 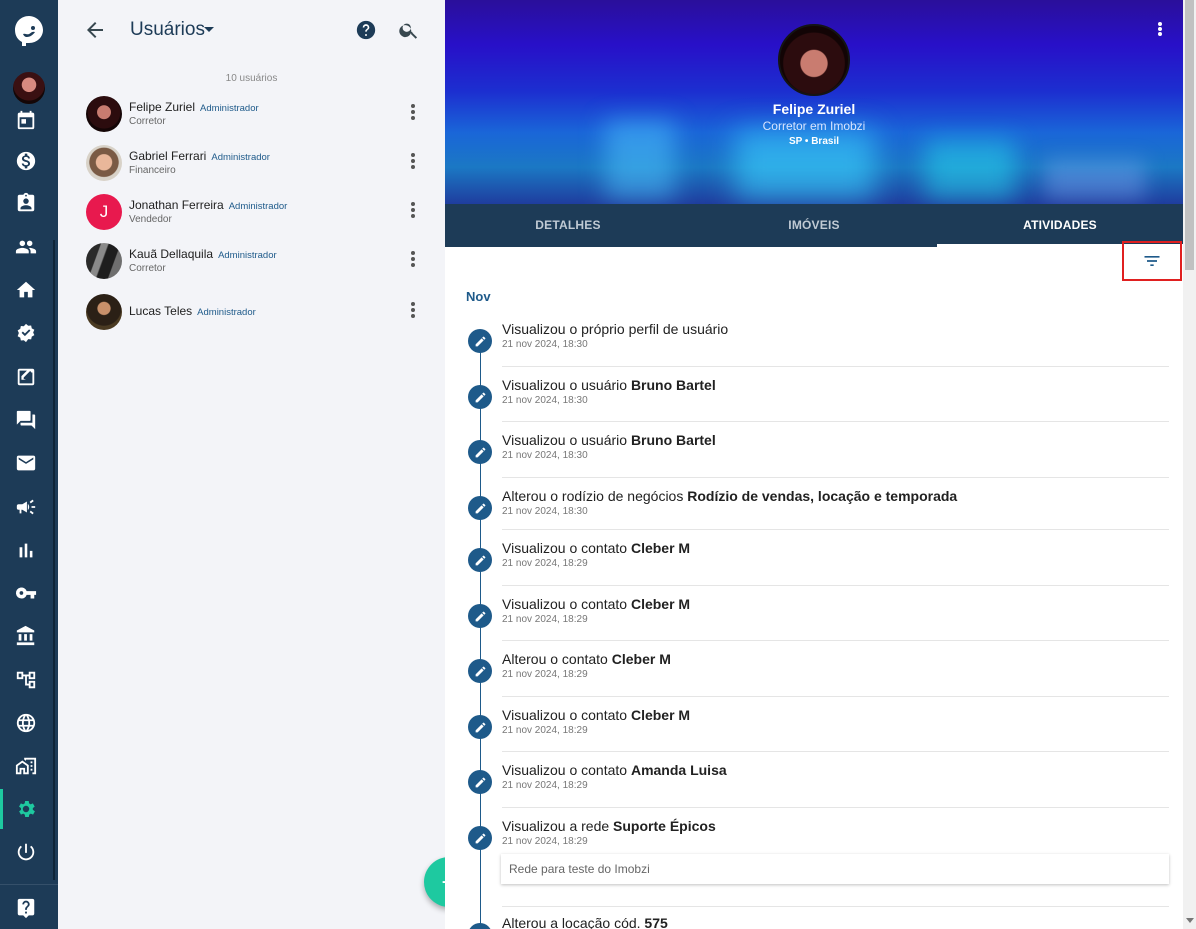 I want to click on user-role: Financeiro, so click(x=152, y=170).